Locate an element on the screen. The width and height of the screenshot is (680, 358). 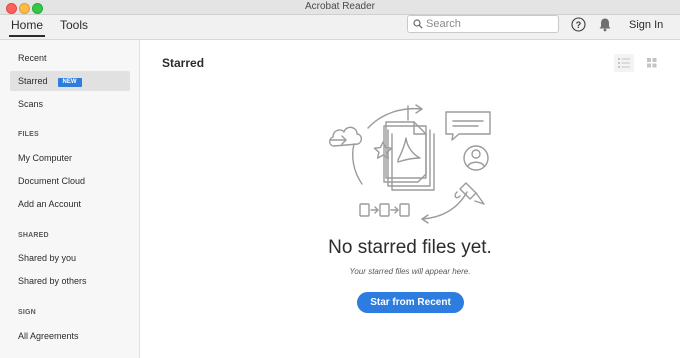
list-view-button is located at coordinates (624, 63).